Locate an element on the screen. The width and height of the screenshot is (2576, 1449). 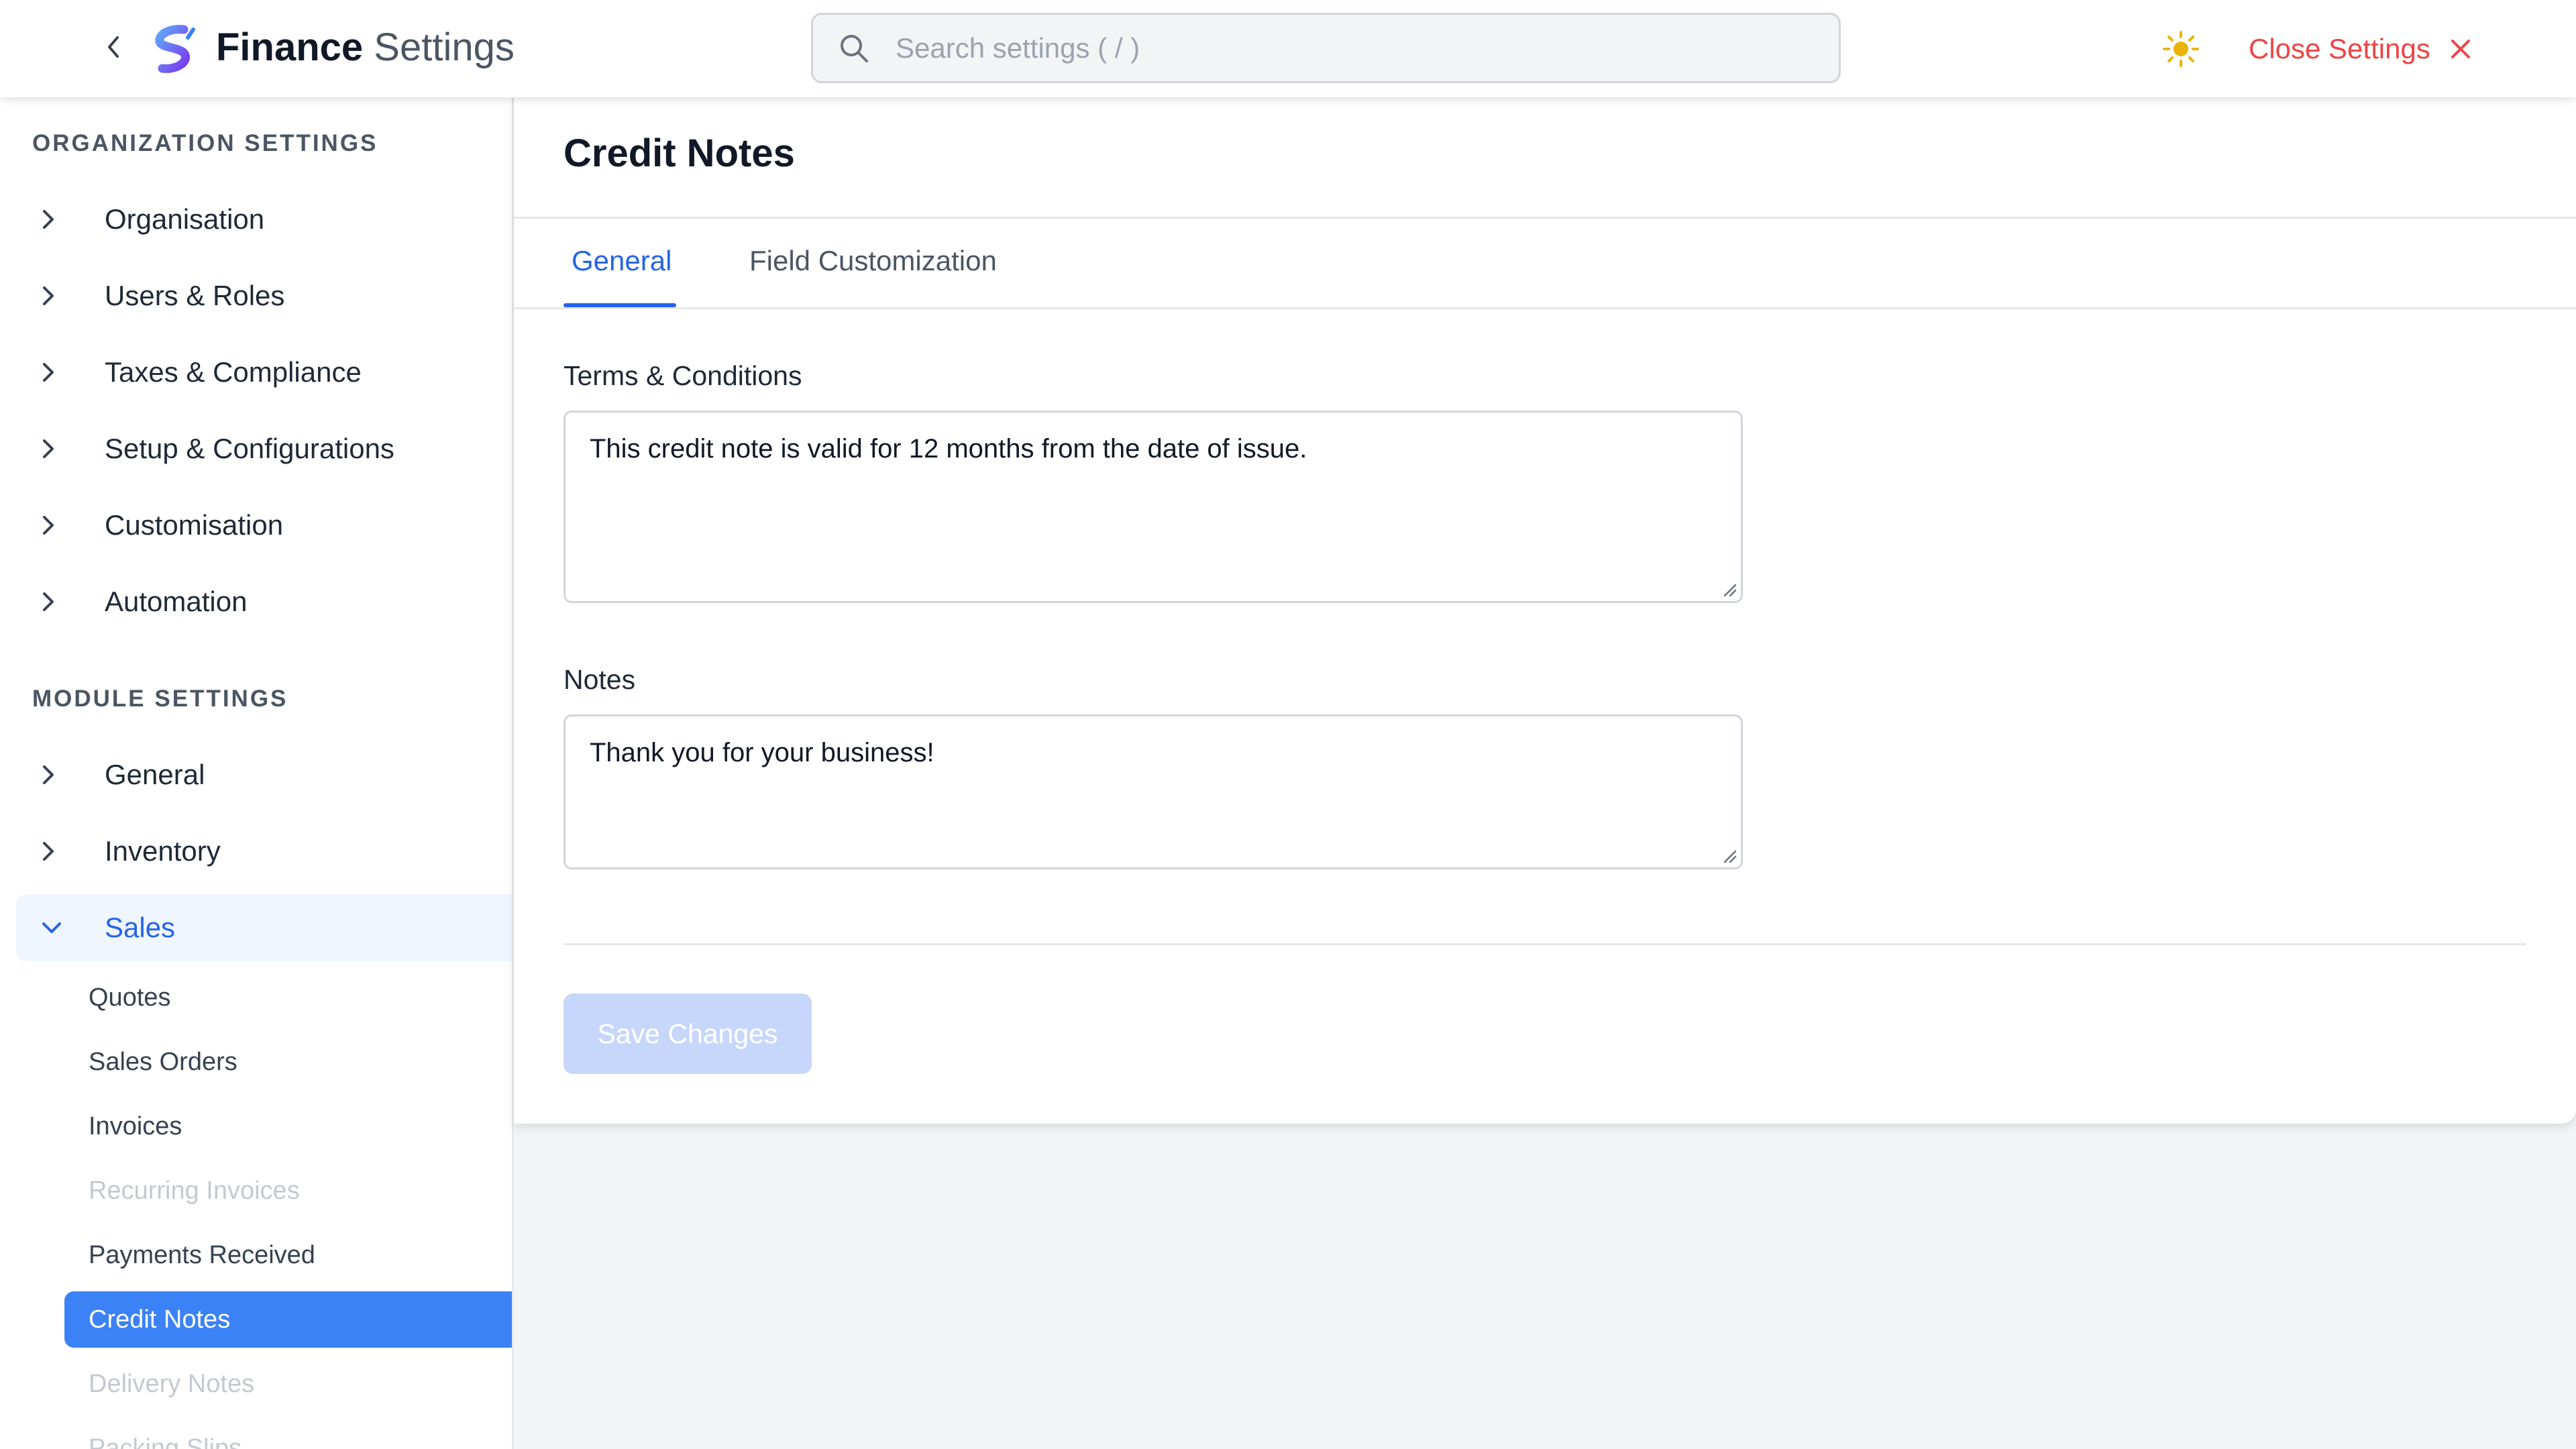
chevron-down-icon is located at coordinates (51, 927).